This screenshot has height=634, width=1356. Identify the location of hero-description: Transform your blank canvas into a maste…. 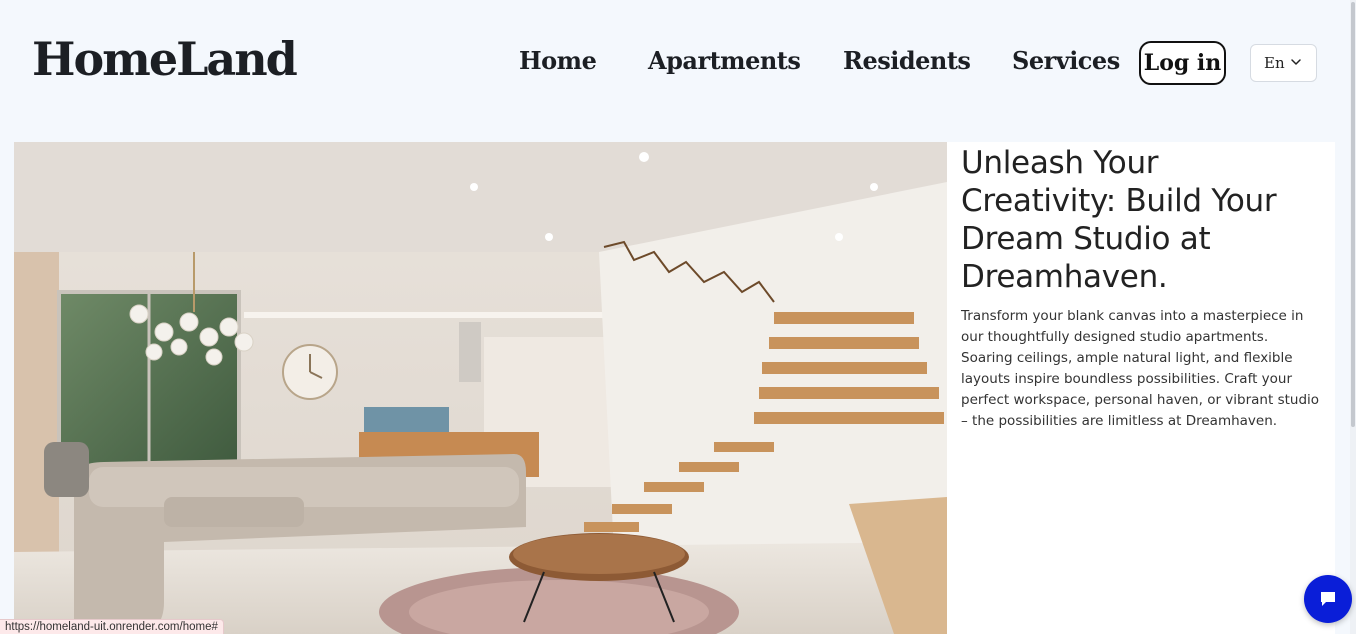
(1140, 368).